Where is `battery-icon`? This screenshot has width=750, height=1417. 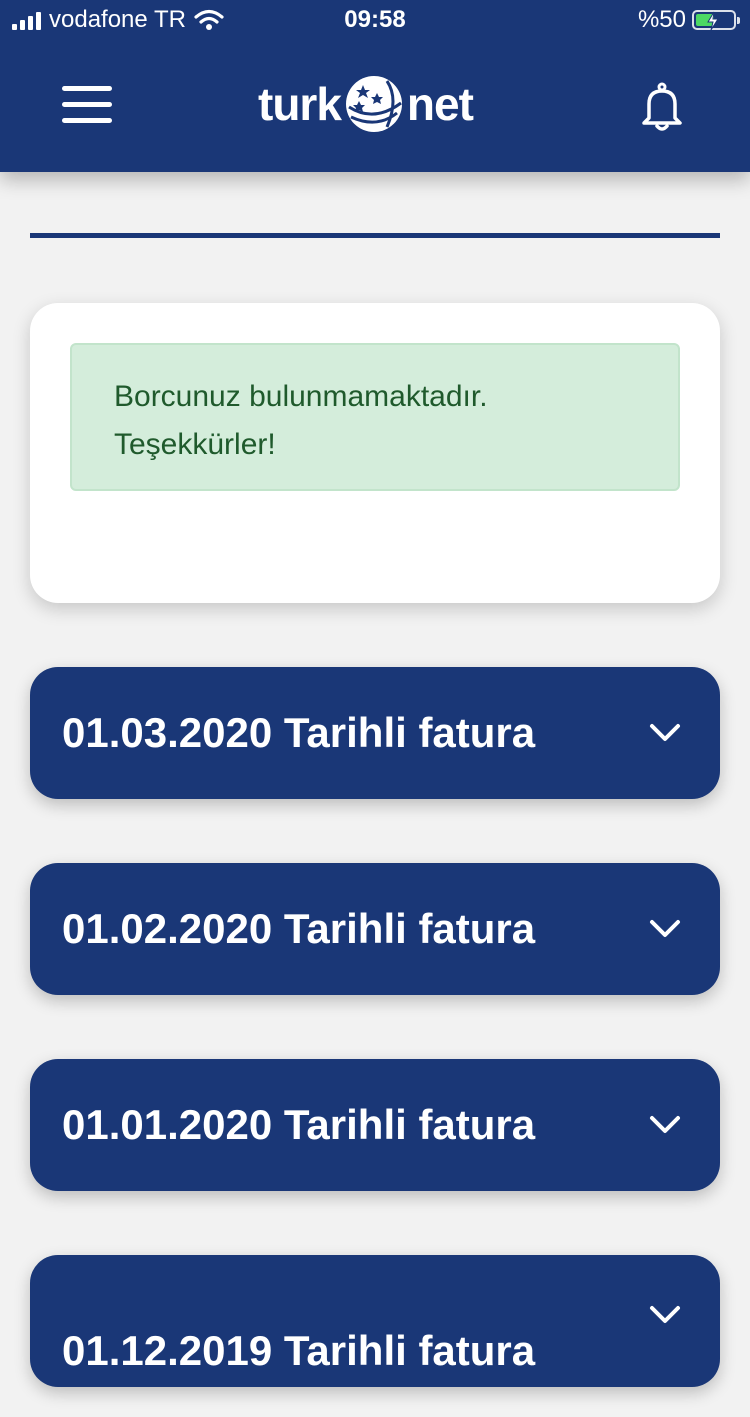 battery-icon is located at coordinates (716, 20).